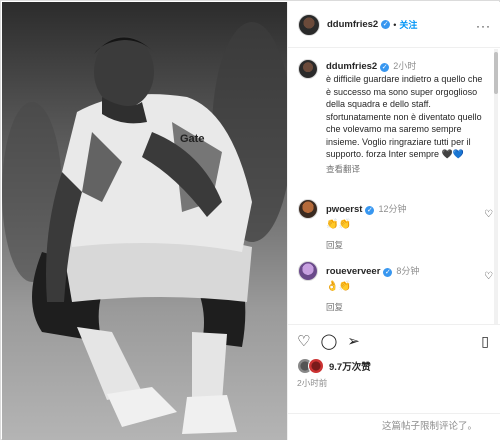  Describe the element at coordinates (485, 341) in the screenshot. I see `bookmark-icon: ▯` at that location.